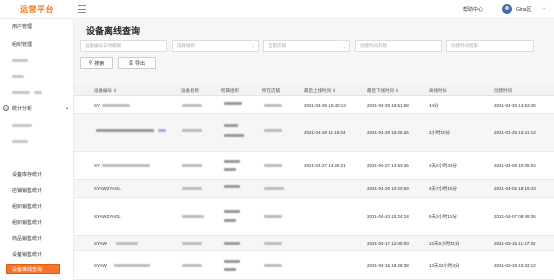 Image resolution: width=554 pixels, height=280 pixels. What do you see at coordinates (398, 46) in the screenshot?
I see `start-time-input: 创建时间开始` at bounding box center [398, 46].